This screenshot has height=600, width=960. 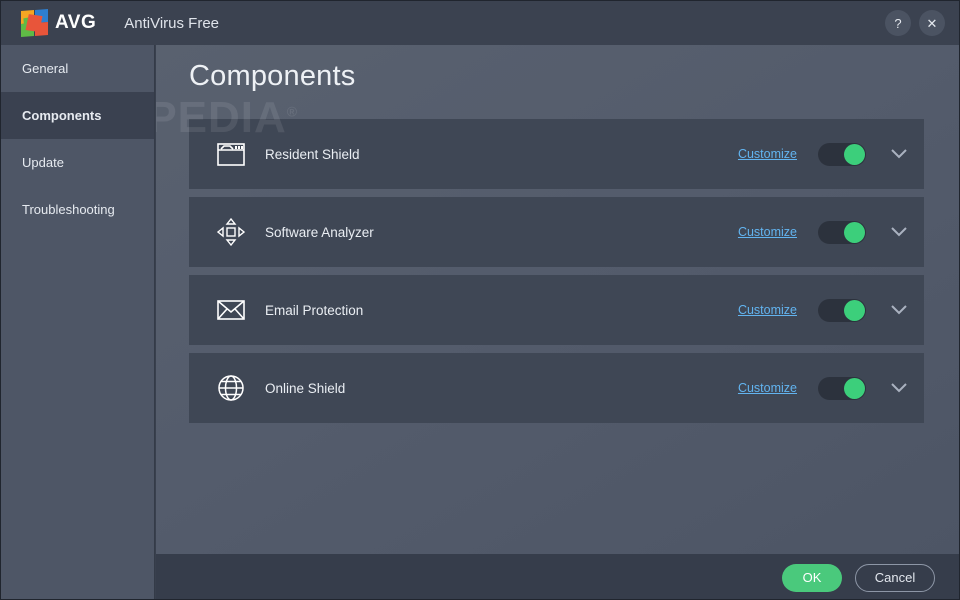 What do you see at coordinates (556, 232) in the screenshot?
I see `component-row-software-analyzer: Software Analyzer Customize` at bounding box center [556, 232].